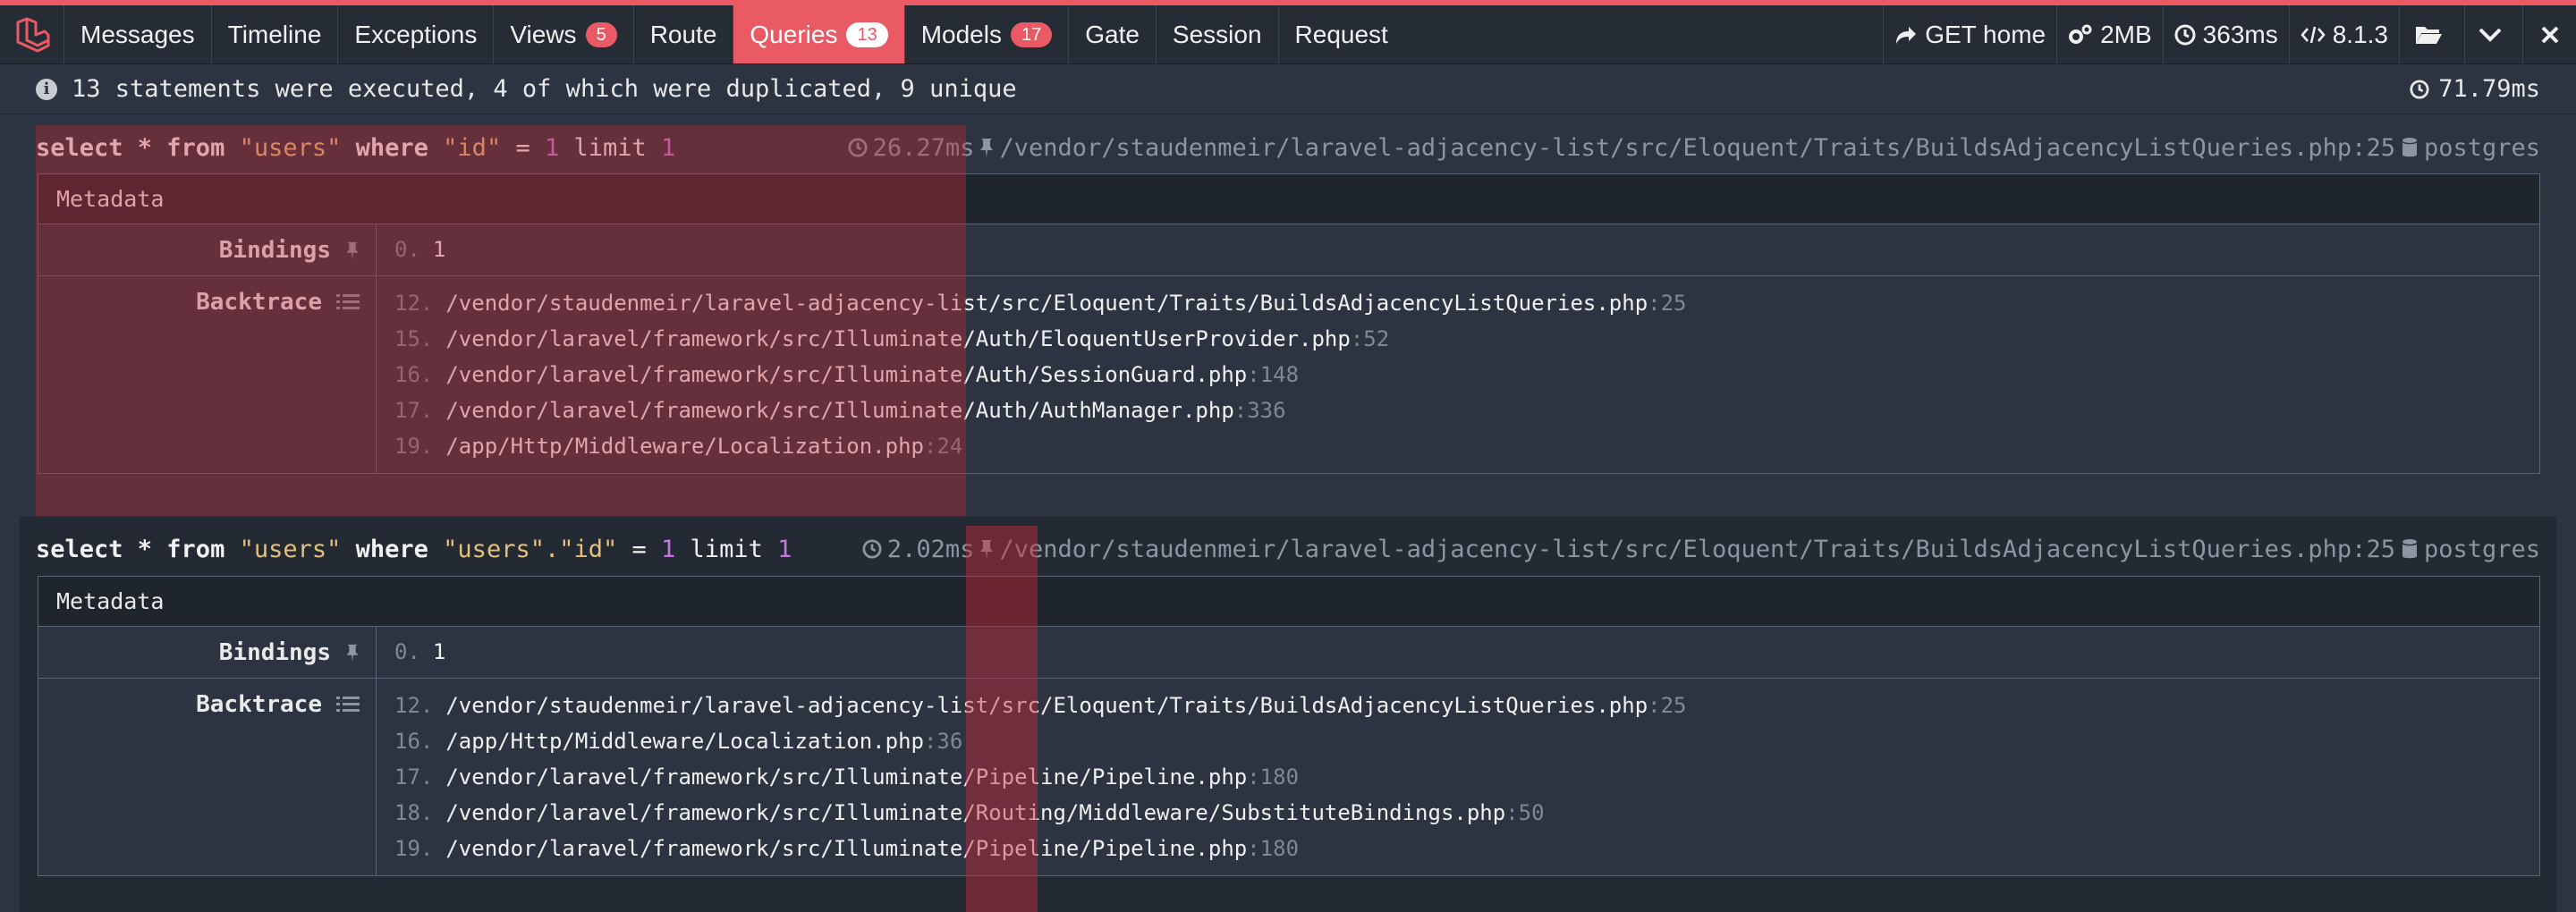  What do you see at coordinates (930, 549) in the screenshot?
I see `query-duration: 2.02ms` at bounding box center [930, 549].